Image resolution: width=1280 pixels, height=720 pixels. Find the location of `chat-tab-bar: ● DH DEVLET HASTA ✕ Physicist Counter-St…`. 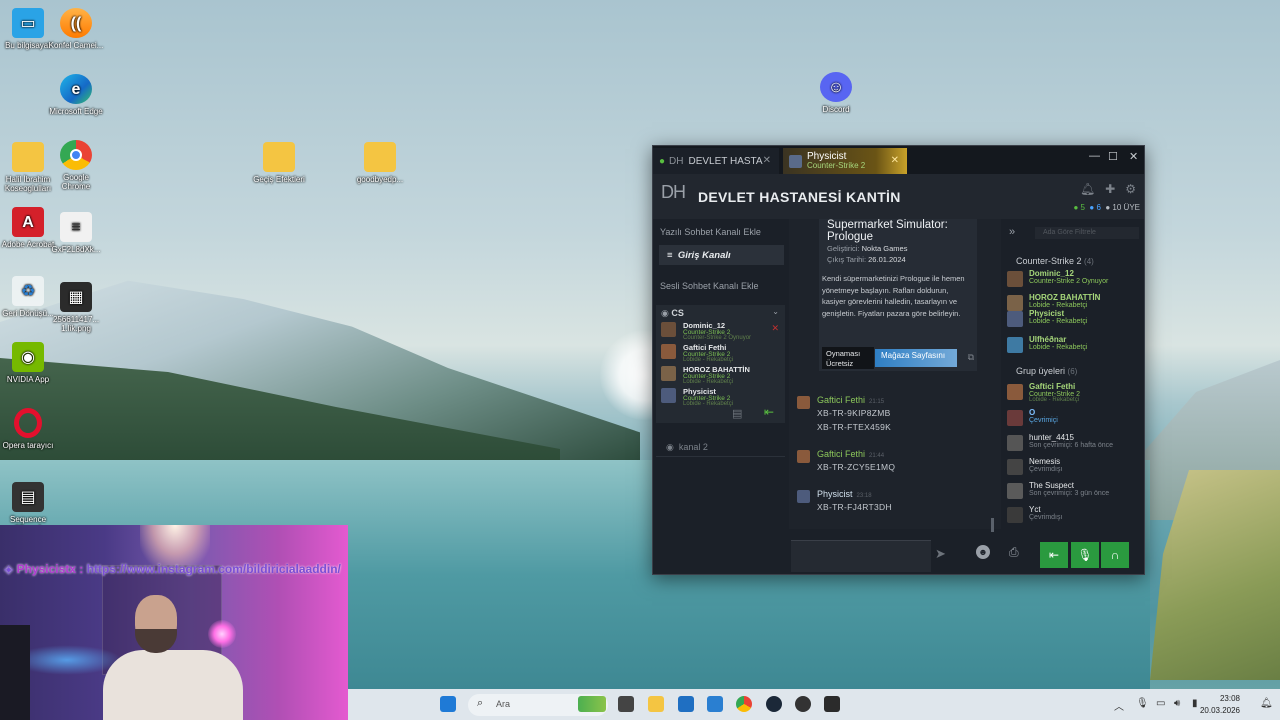

chat-tab-bar: ● DH DEVLET HASTA ✕ Physicist Counter-St… is located at coordinates (898, 160).